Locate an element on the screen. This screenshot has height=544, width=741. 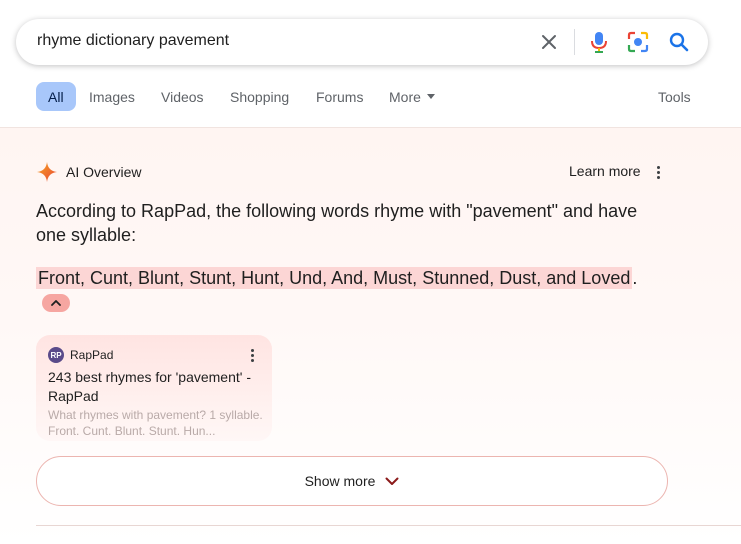
tab-videos: Videos is located at coordinates (182, 96).